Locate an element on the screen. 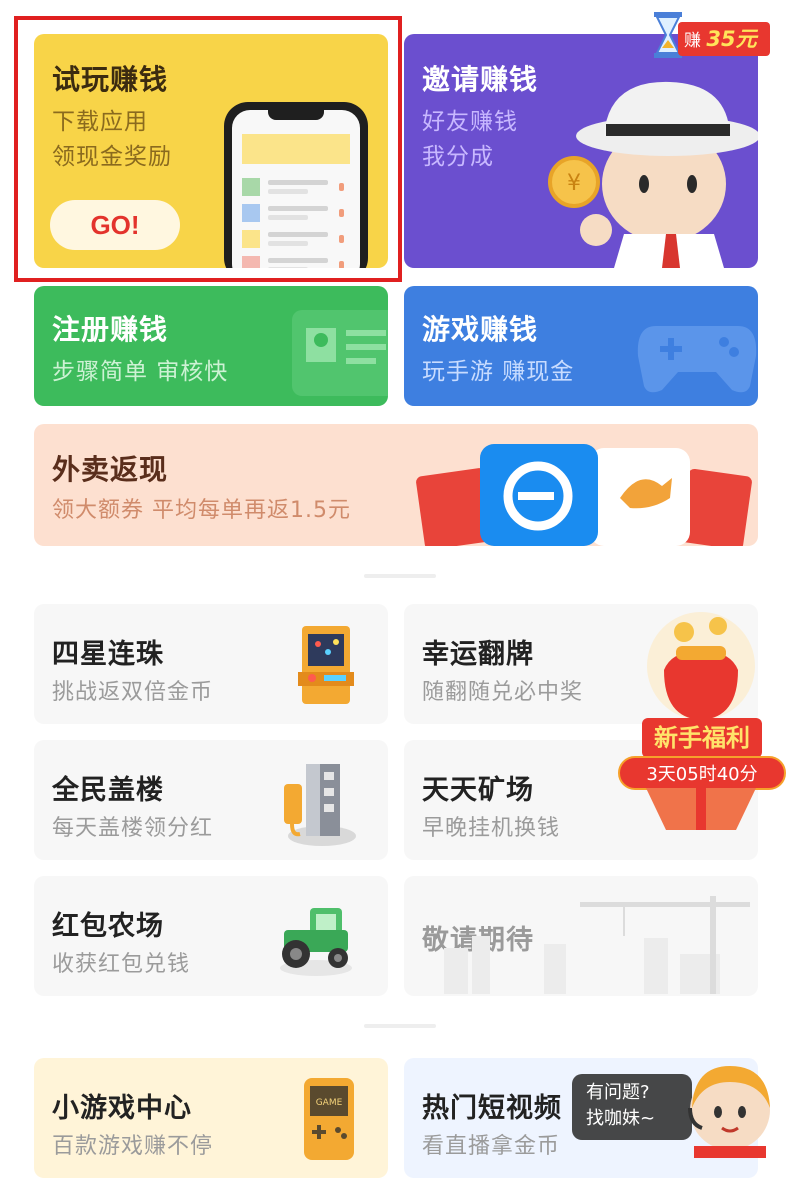  mascot-hat-illustration: ¥ is located at coordinates (653, 174).